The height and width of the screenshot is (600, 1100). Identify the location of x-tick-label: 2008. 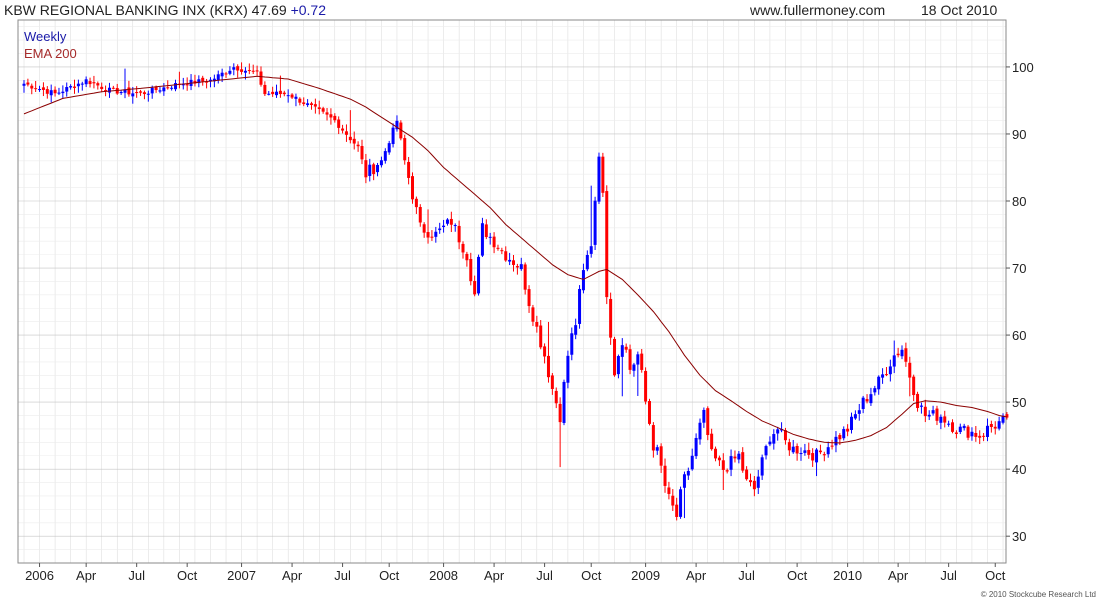
(443, 575).